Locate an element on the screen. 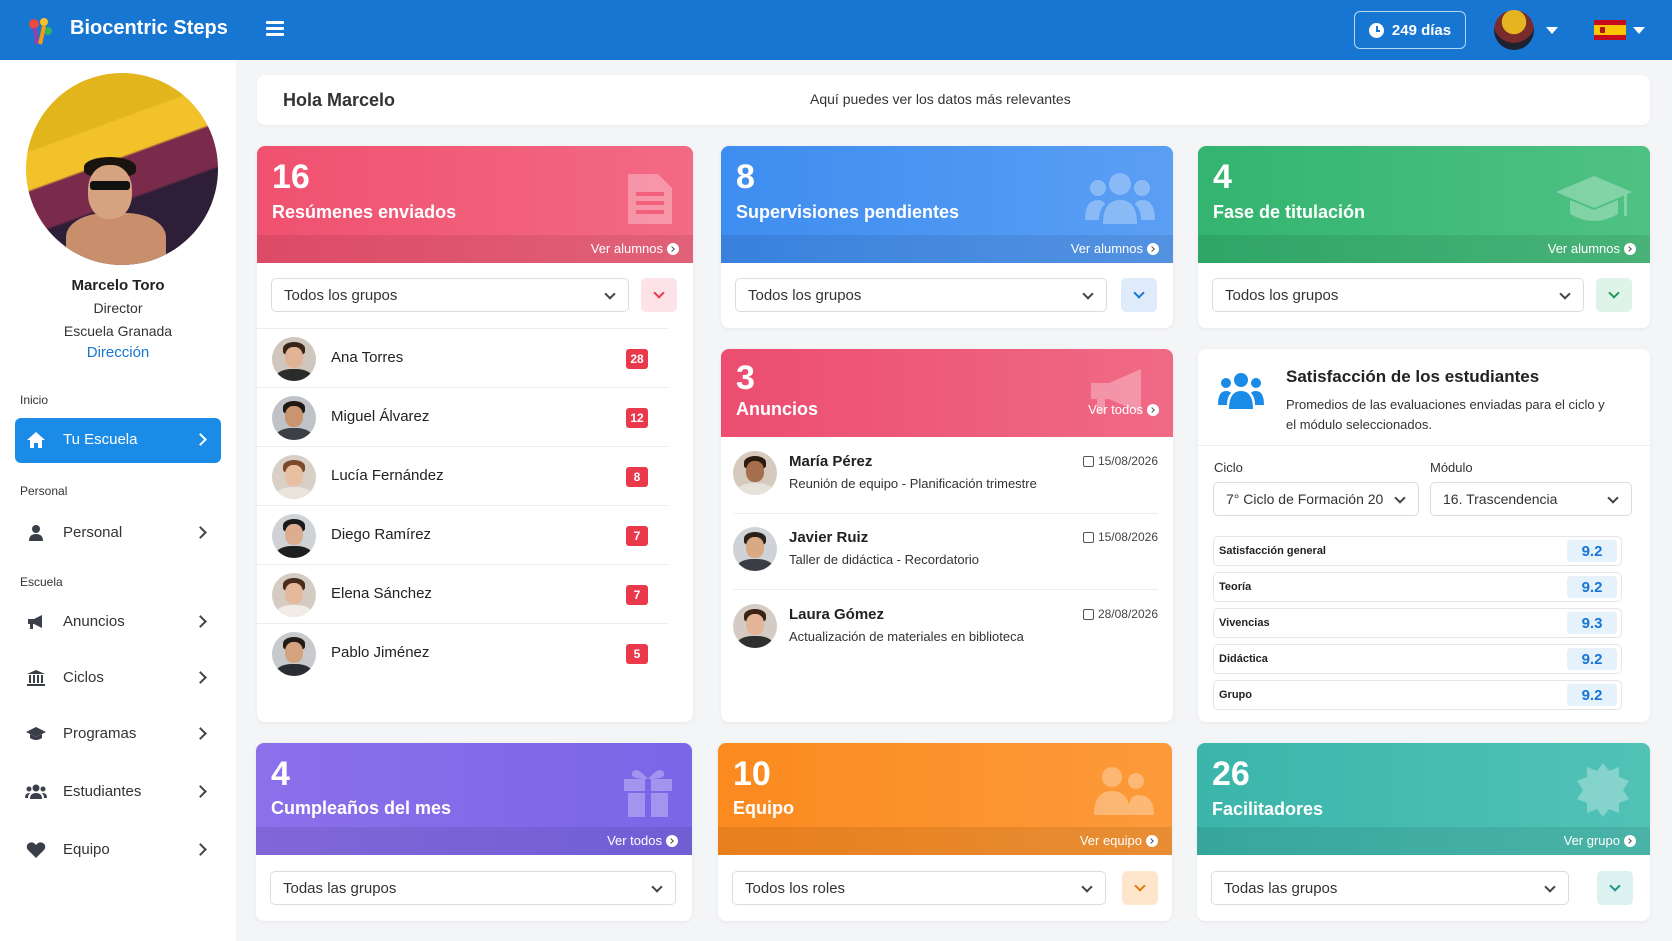 The width and height of the screenshot is (1672, 941). facilitators-view-group-link: Ver grupo is located at coordinates (1600, 840).